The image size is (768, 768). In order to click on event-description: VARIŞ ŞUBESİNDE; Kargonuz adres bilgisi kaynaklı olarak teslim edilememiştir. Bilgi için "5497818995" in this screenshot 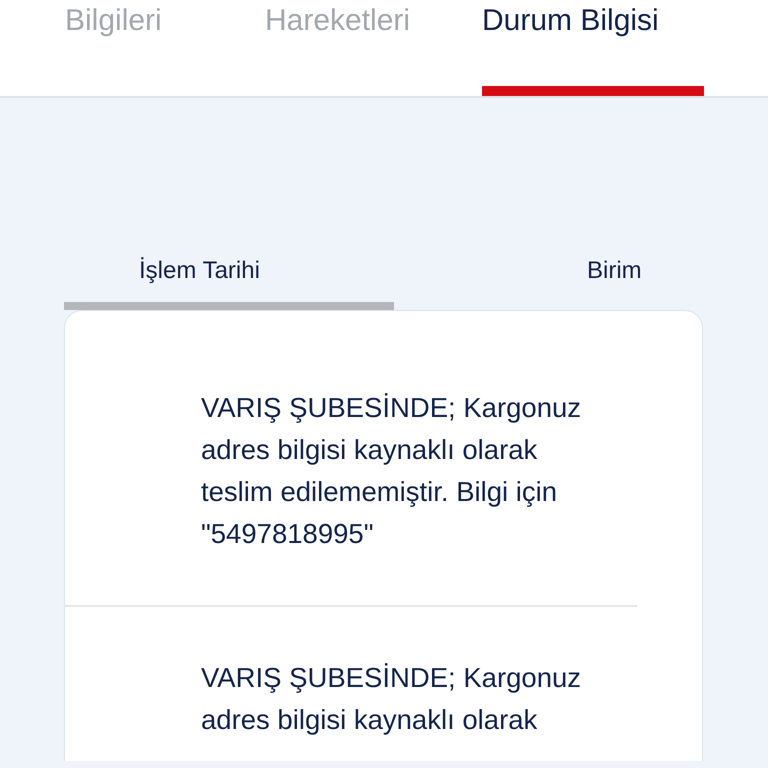, I will do `click(391, 471)`.